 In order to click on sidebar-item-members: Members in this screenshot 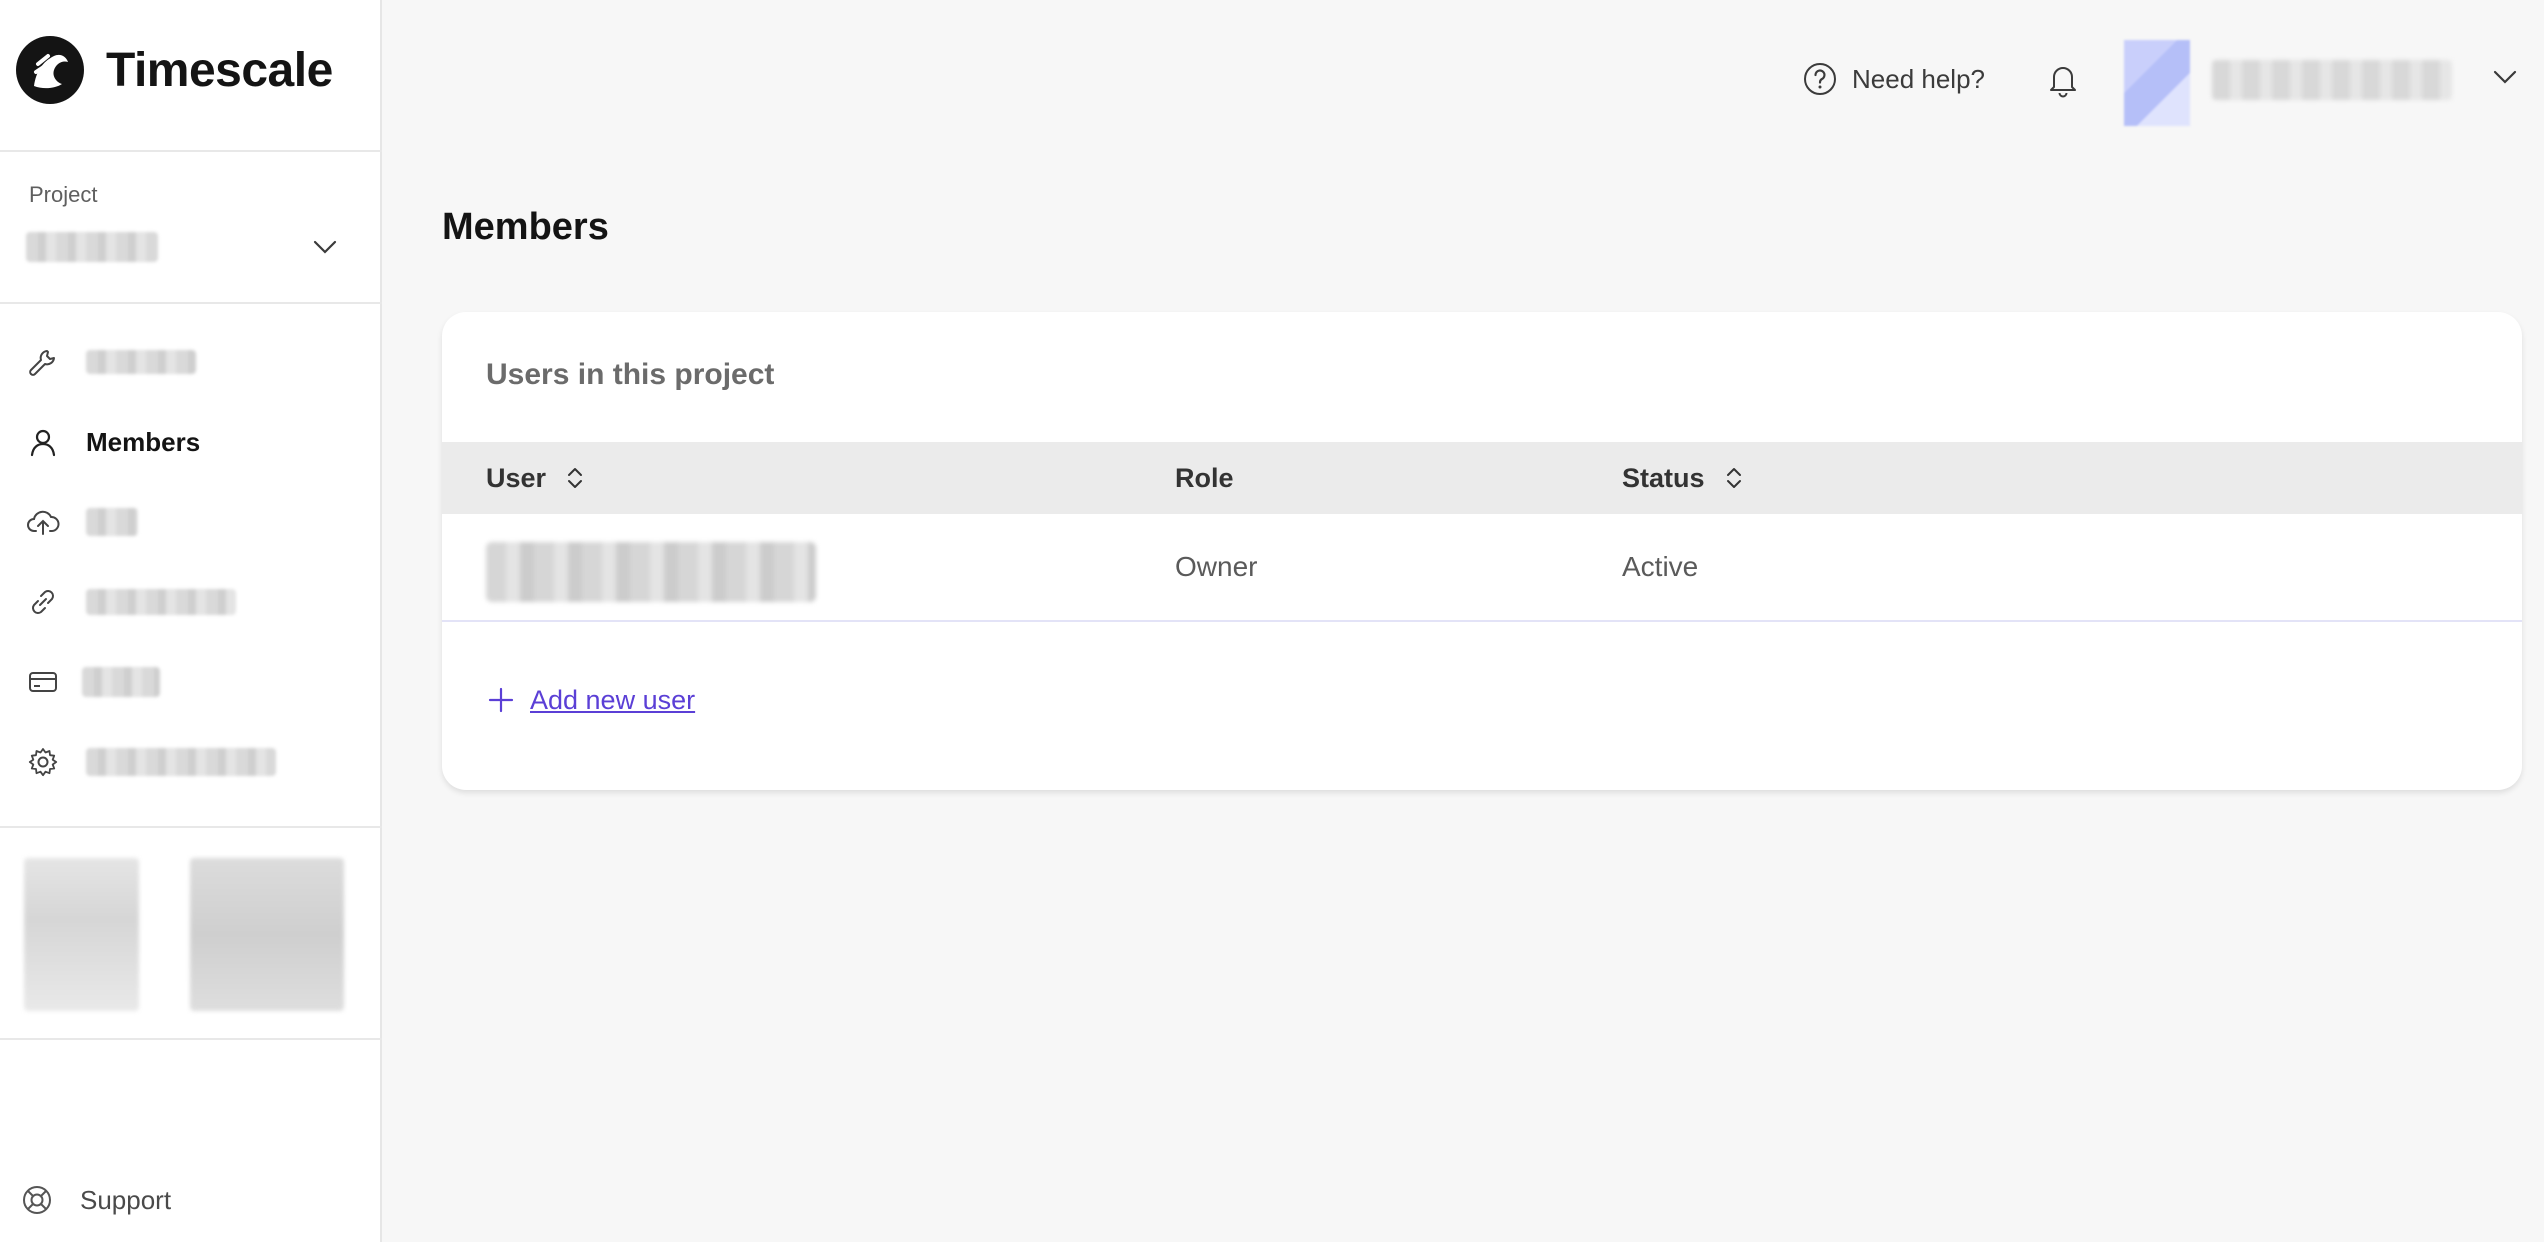, I will do `click(190, 442)`.